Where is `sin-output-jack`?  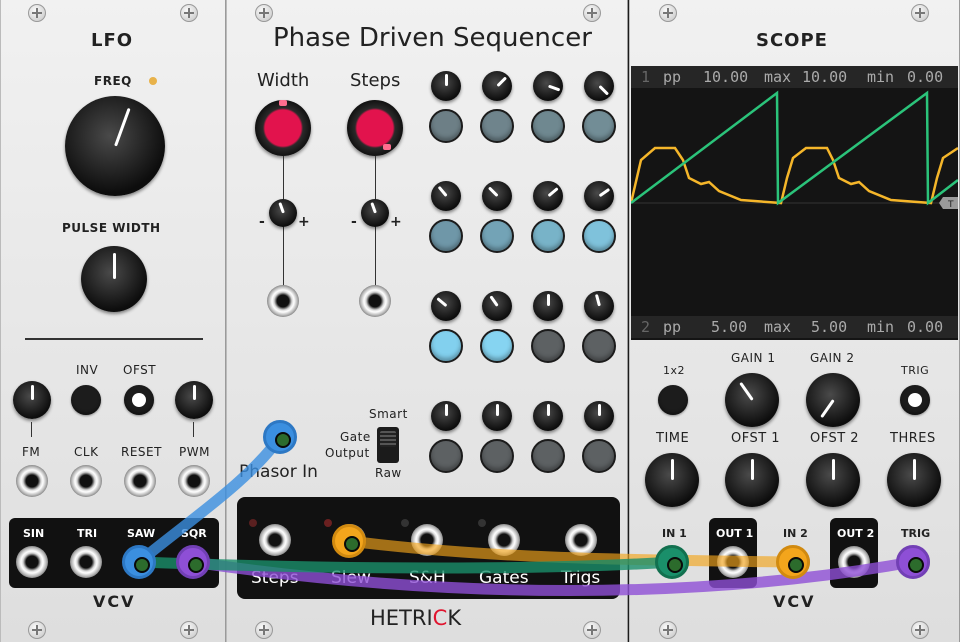
sin-output-jack is located at coordinates (32, 562).